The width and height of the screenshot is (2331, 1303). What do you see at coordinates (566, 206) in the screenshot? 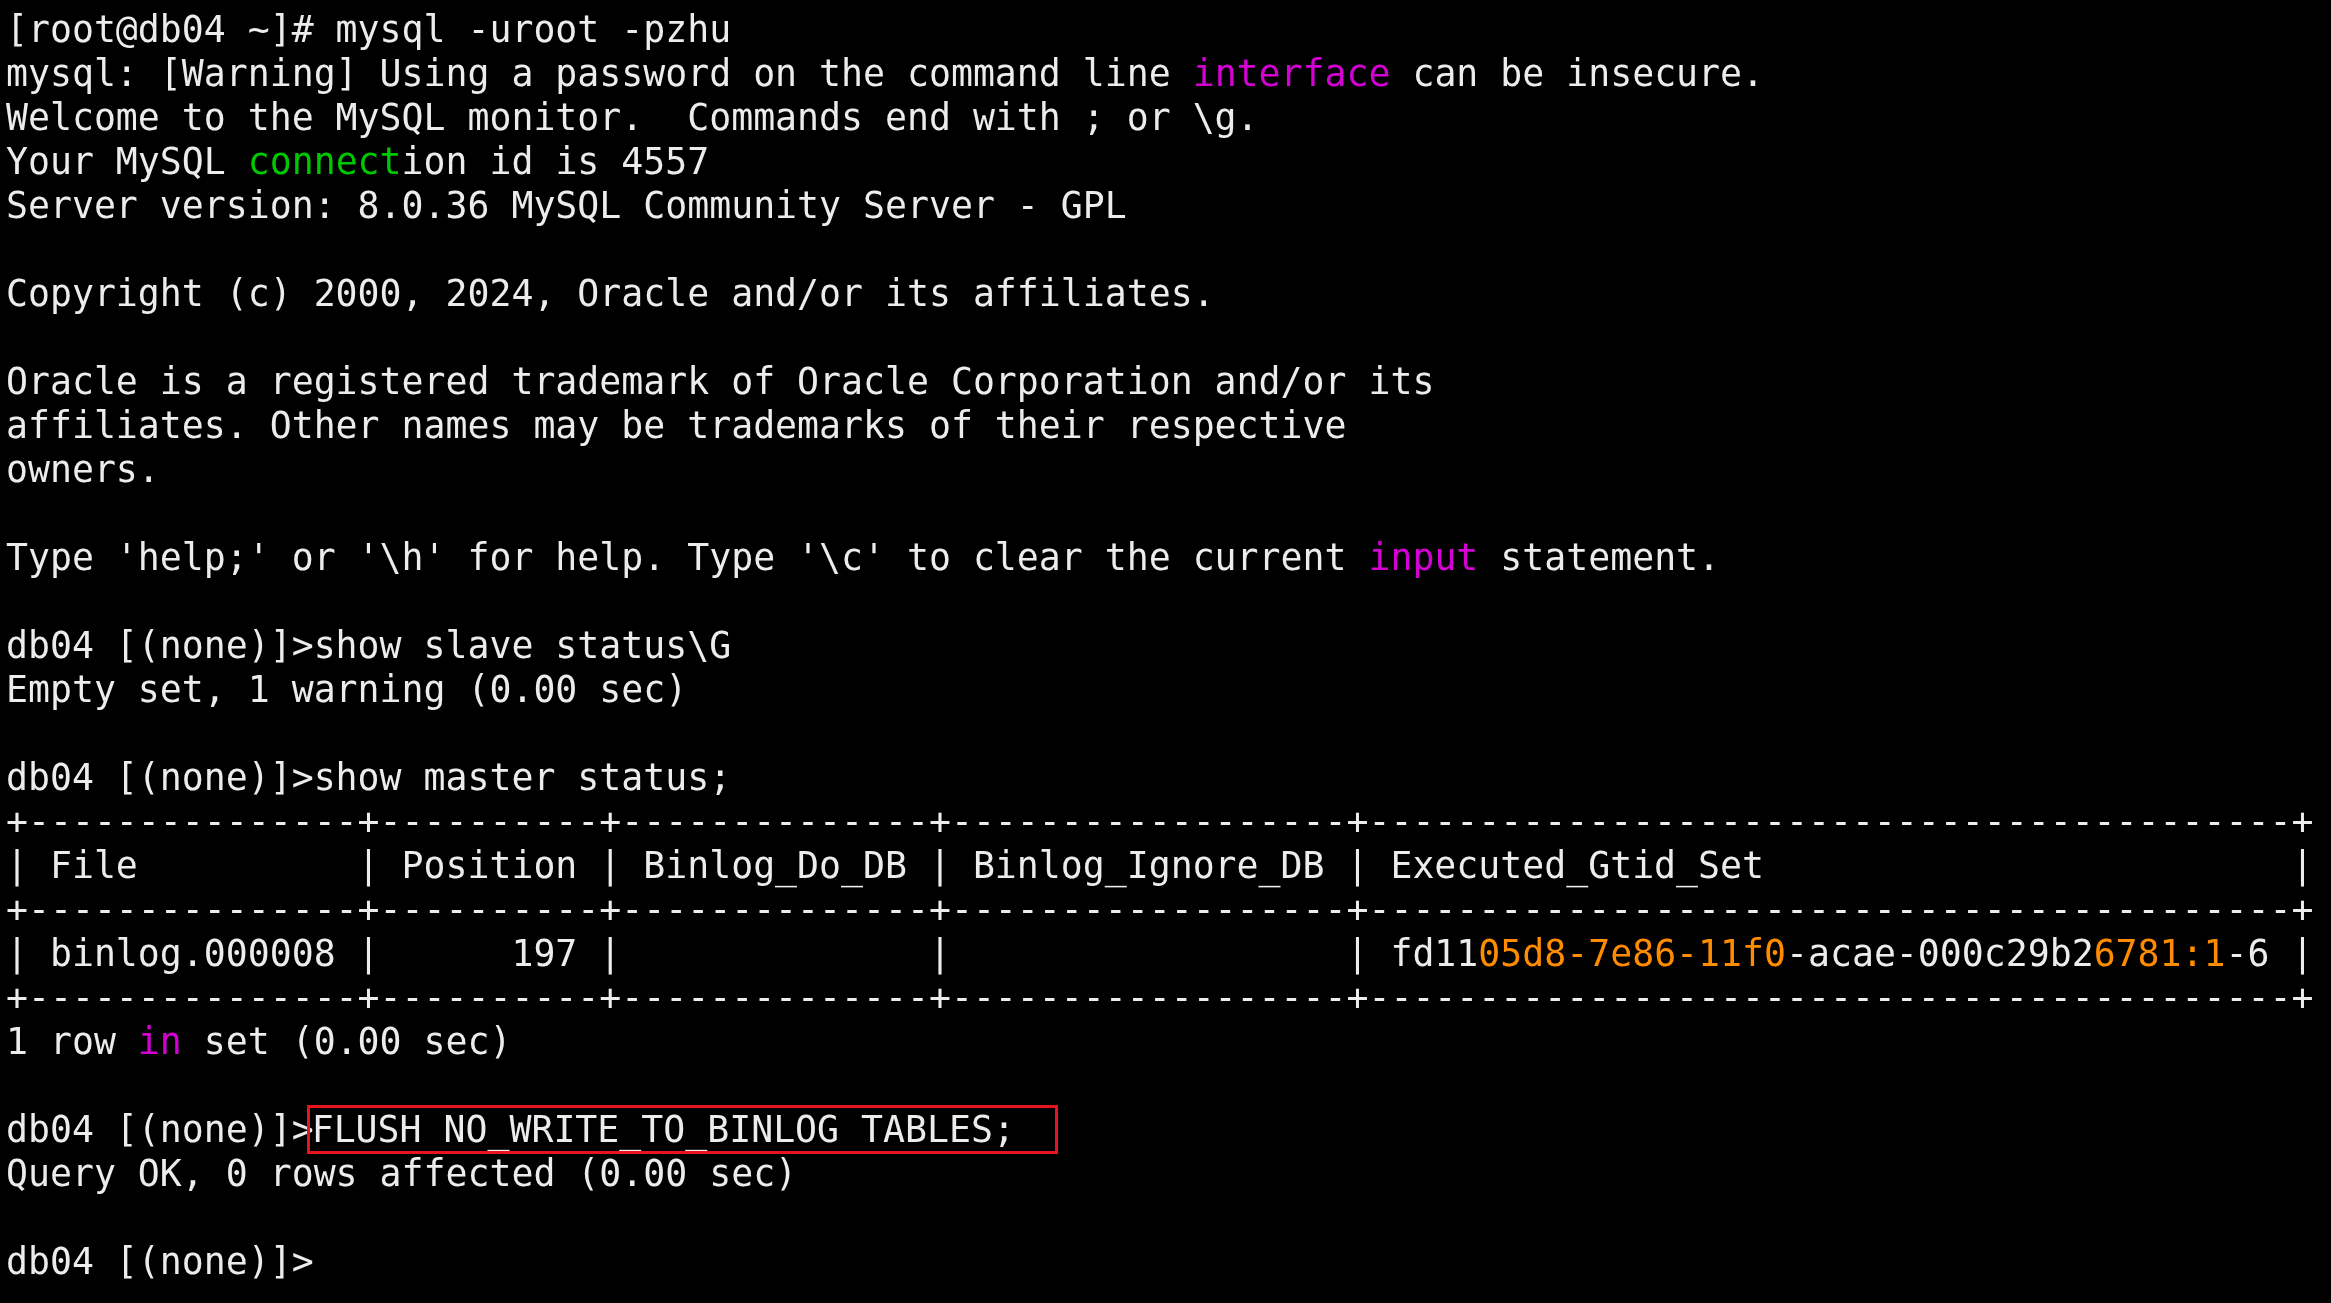
I see `terminal-line: Server version: 8.0.36 MySQL Community Server - GPL` at bounding box center [566, 206].